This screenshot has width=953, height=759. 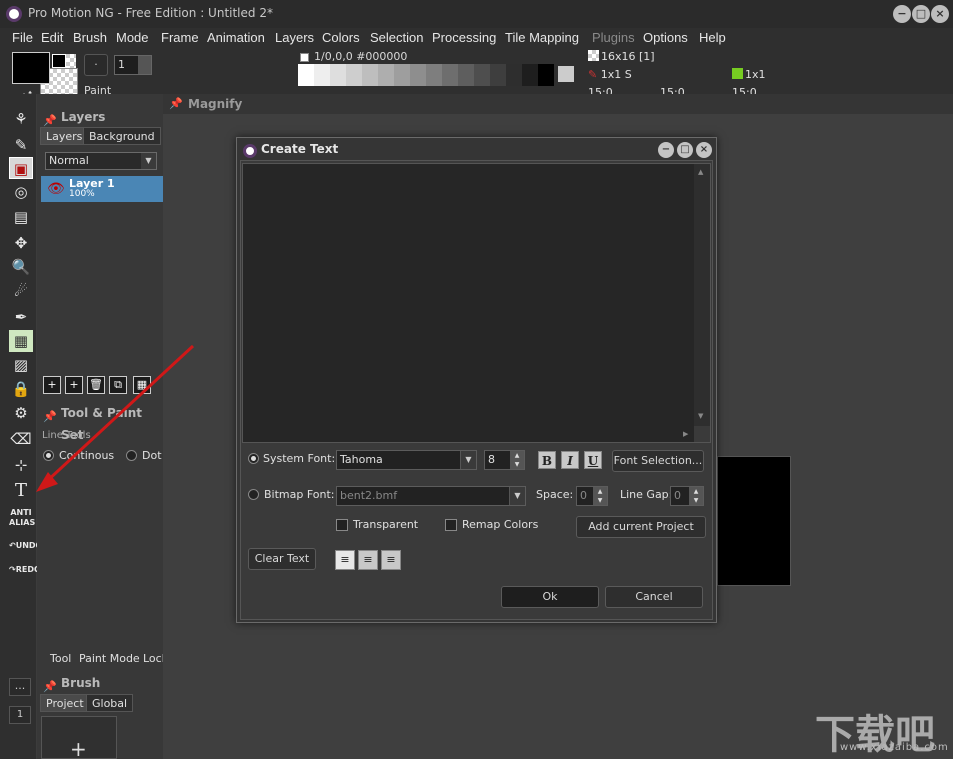 What do you see at coordinates (102, 189) in the screenshot?
I see `layer-row: 👁 Layer 1 100%` at bounding box center [102, 189].